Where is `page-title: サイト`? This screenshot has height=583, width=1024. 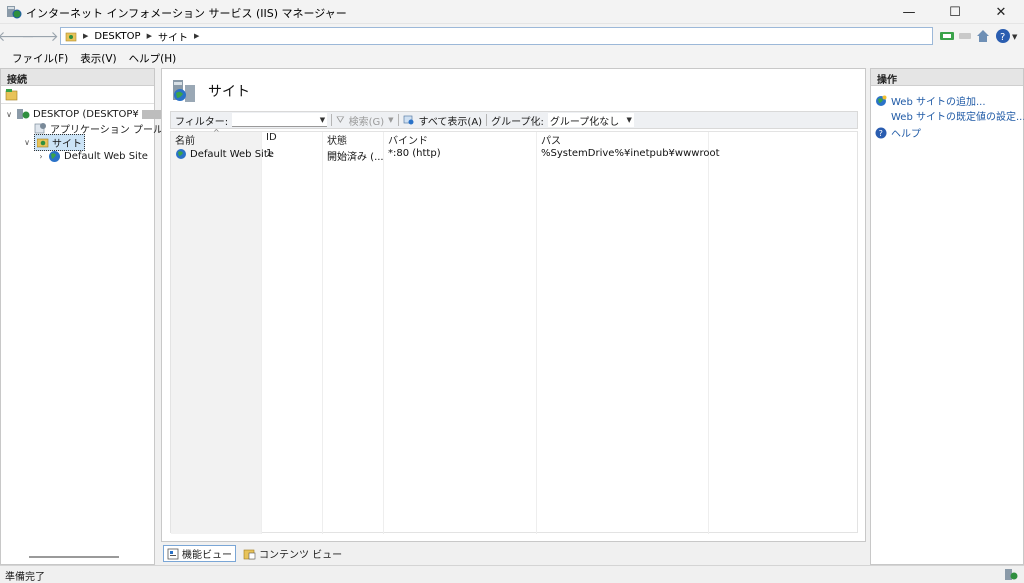 page-title: サイト is located at coordinates (229, 92).